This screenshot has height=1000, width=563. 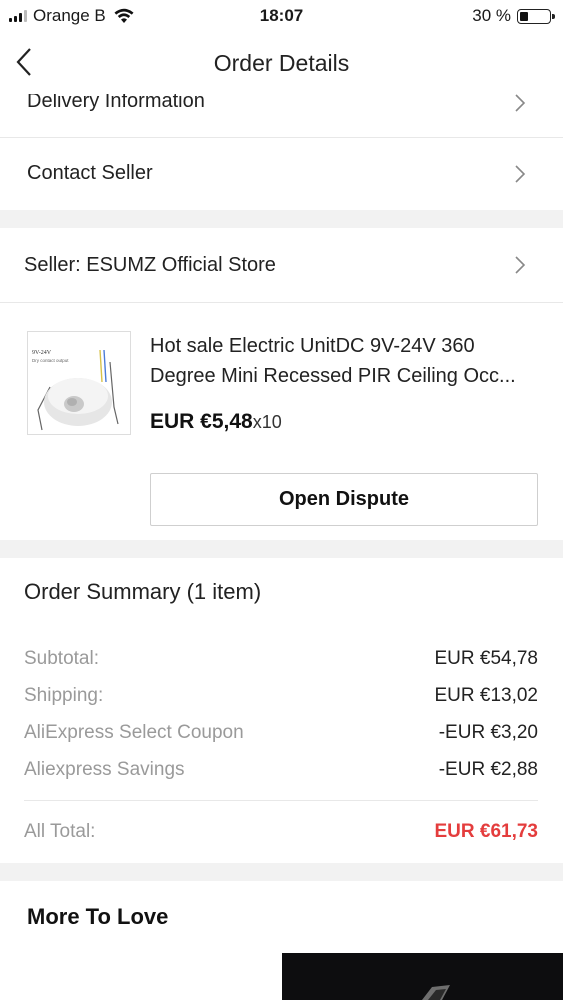 I want to click on summary-line-value: -EUR €2,88, so click(x=488, y=769).